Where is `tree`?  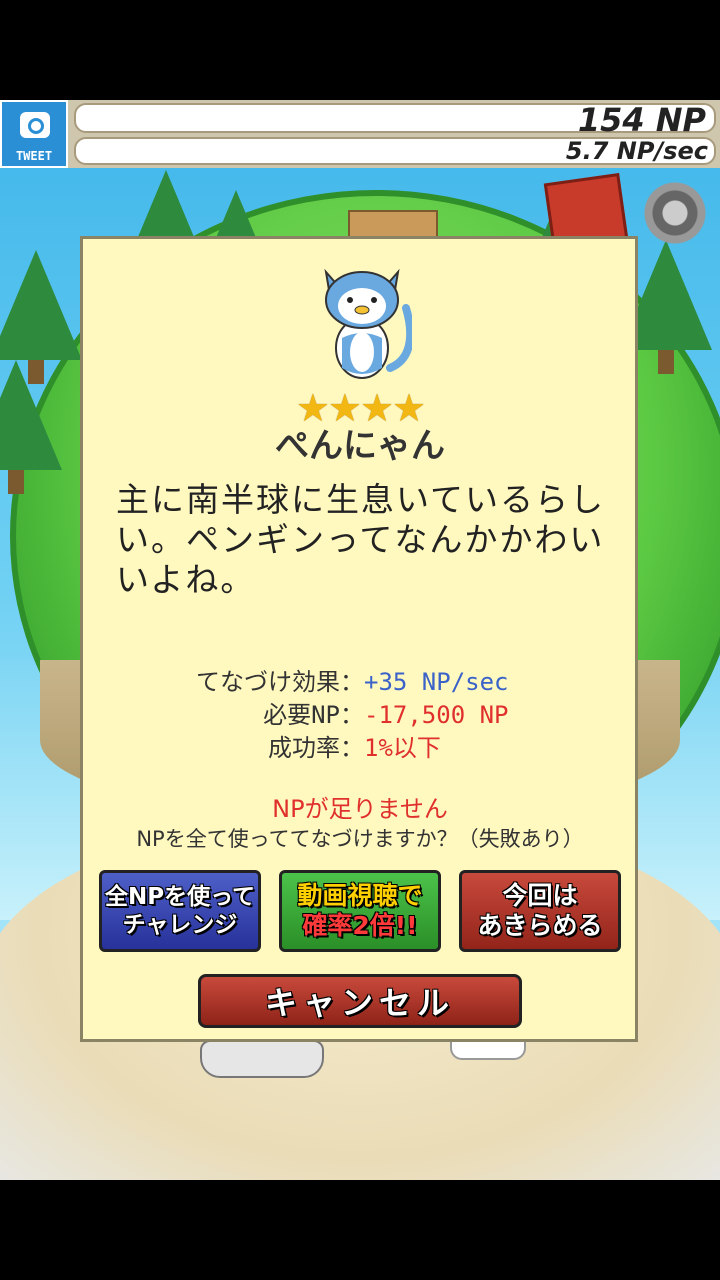 tree is located at coordinates (41, 317).